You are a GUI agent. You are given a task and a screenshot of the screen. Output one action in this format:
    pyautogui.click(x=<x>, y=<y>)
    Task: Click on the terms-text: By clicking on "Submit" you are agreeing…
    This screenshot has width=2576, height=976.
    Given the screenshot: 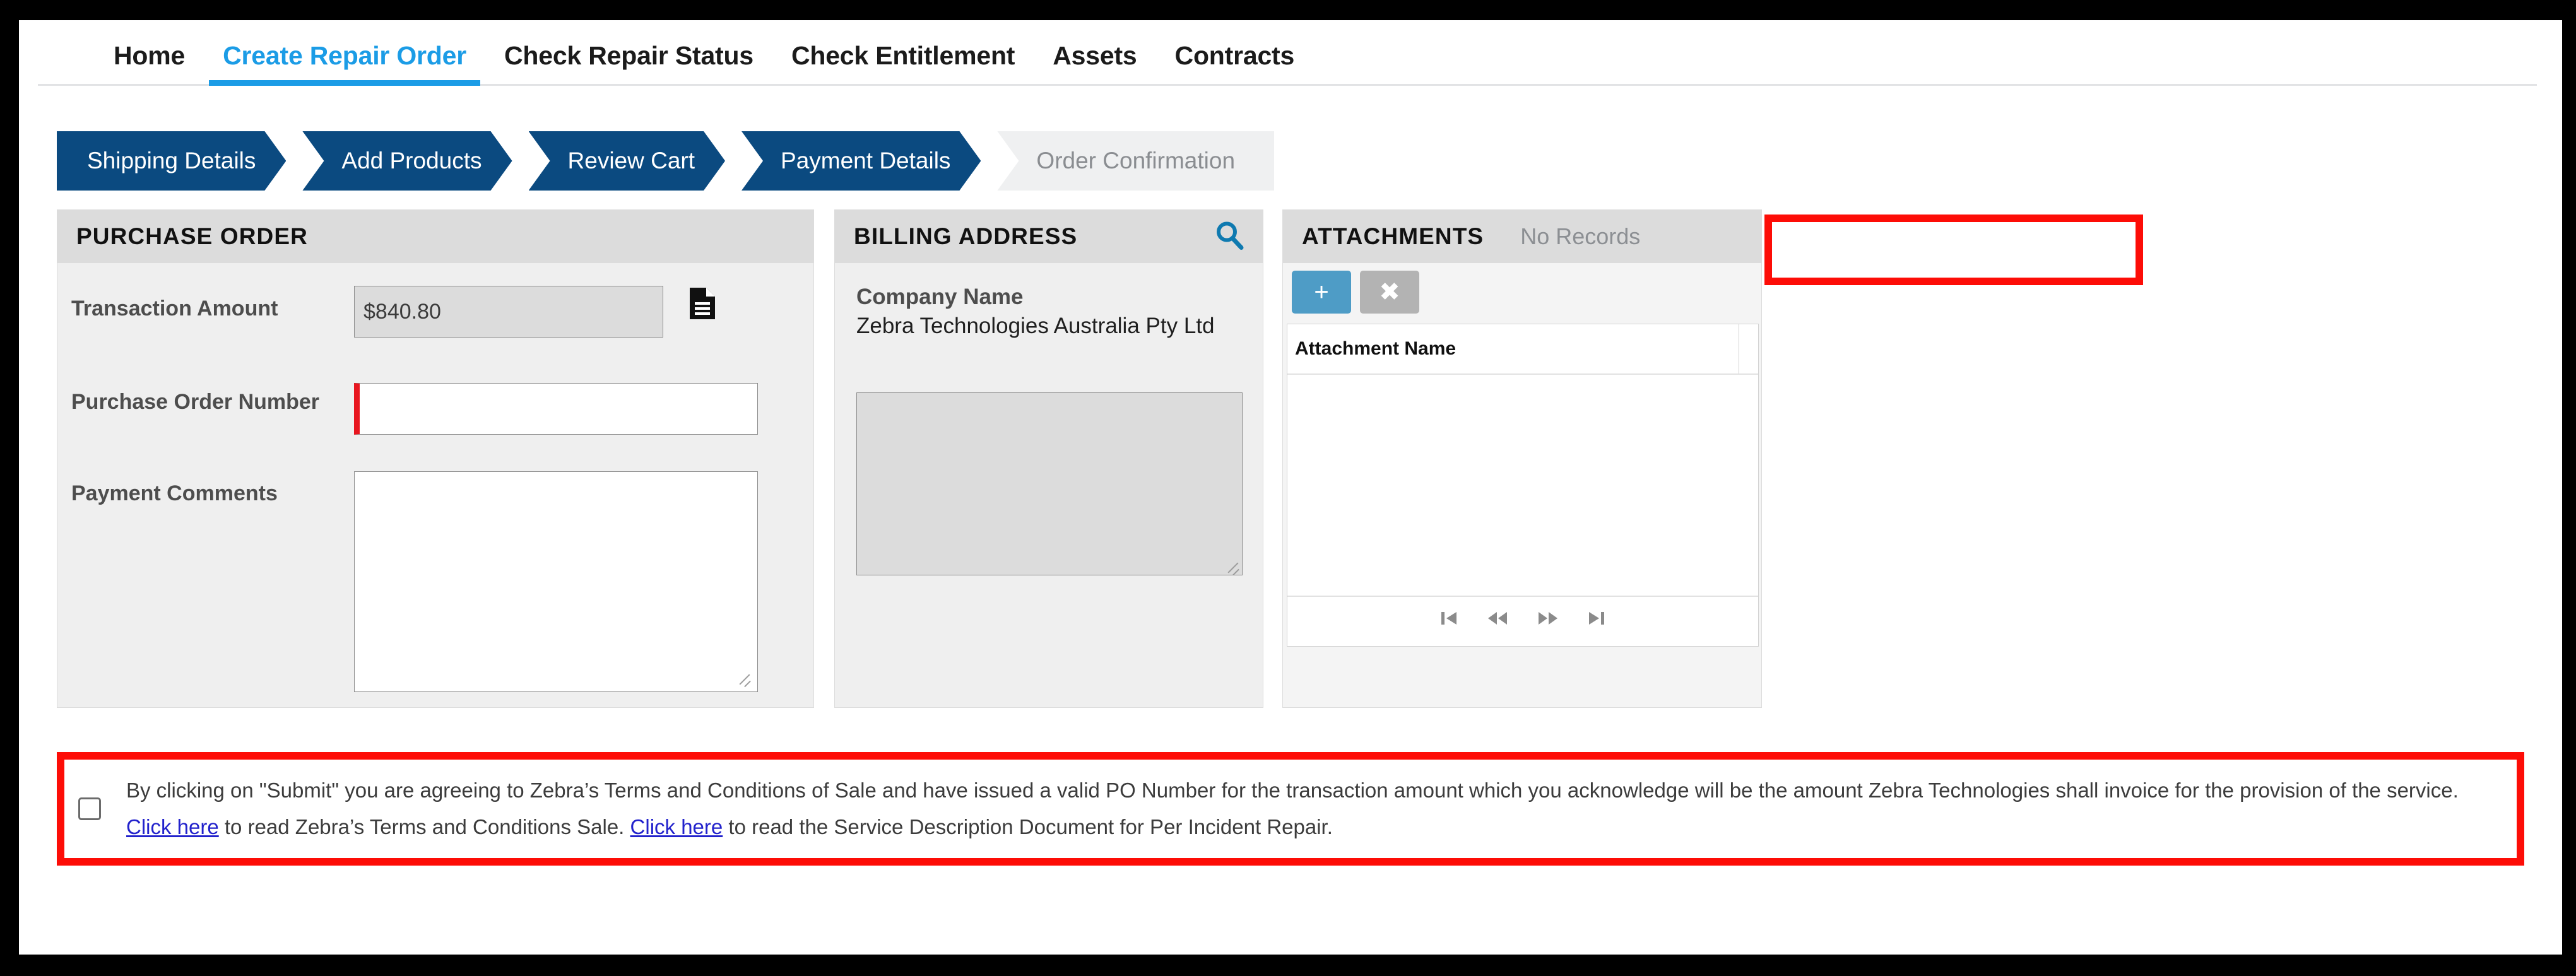 What is the action you would take?
    pyautogui.click(x=1314, y=808)
    